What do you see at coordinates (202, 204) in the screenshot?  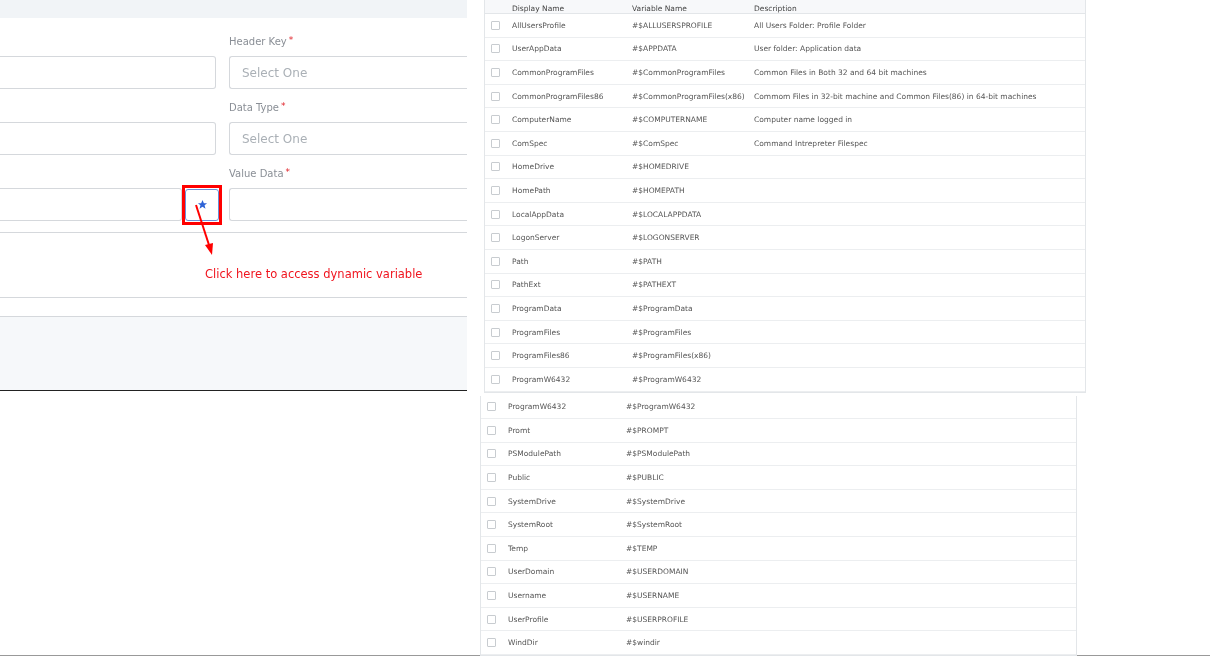 I see `star-icon` at bounding box center [202, 204].